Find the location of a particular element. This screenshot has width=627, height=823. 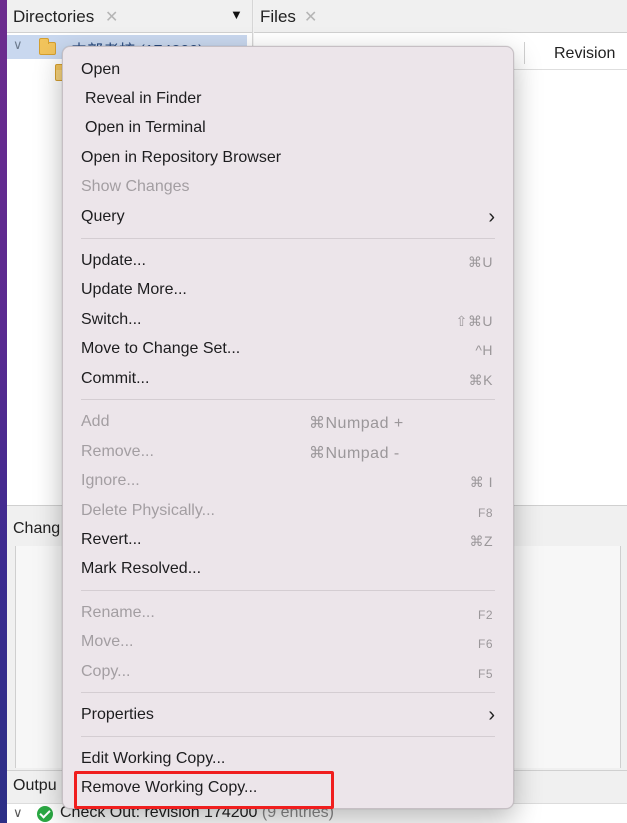

column-separator is located at coordinates (524, 53).